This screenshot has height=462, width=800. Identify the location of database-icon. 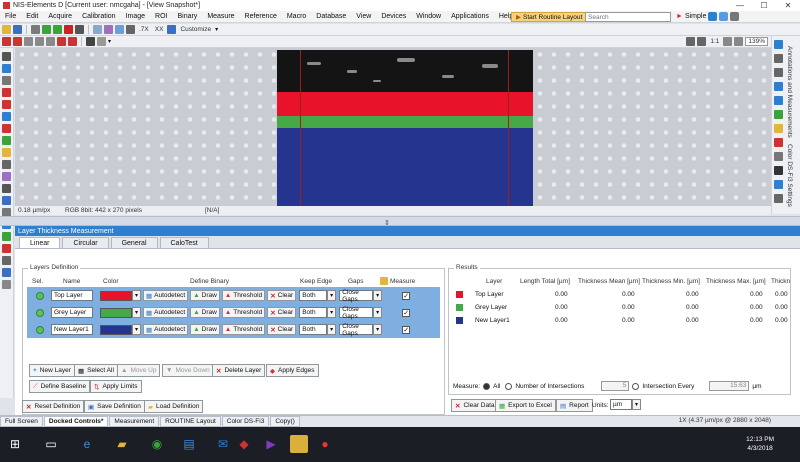
(6, 248).